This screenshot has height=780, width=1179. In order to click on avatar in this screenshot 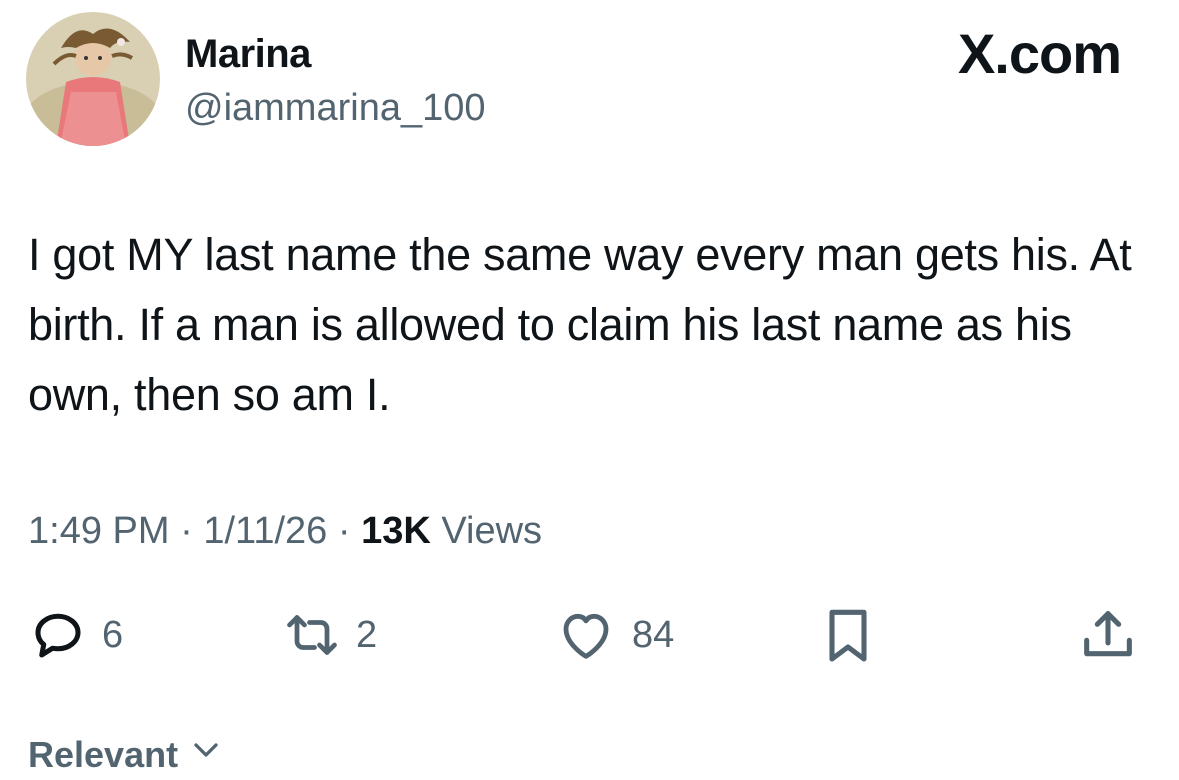, I will do `click(93, 79)`.